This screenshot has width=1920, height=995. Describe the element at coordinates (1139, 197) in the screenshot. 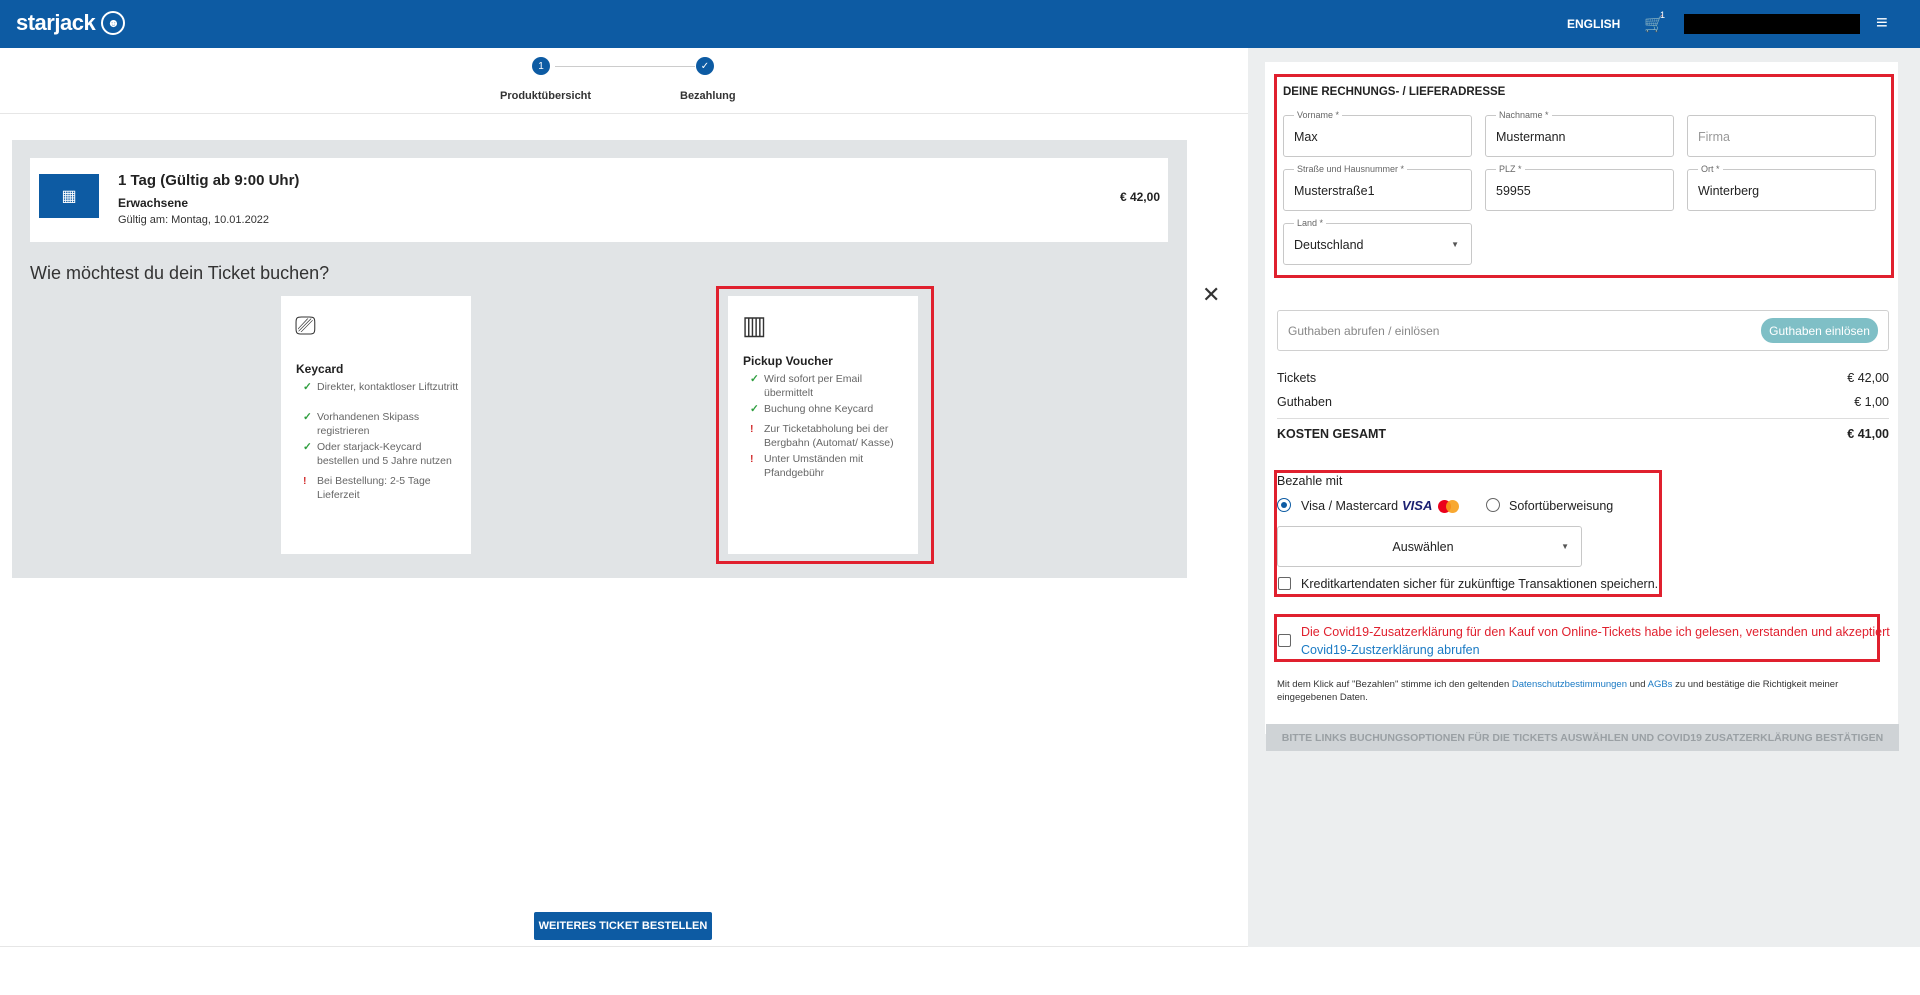

I see `ticket-price: € 42,00` at that location.